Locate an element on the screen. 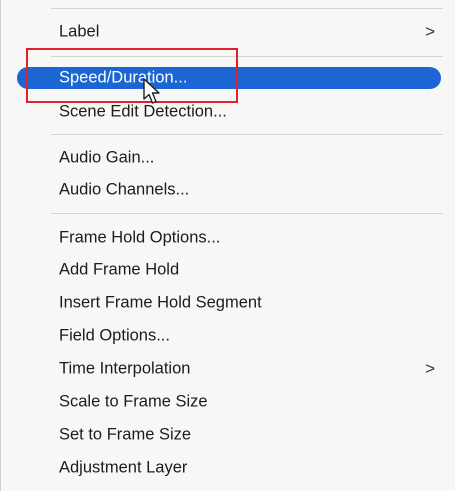 The width and height of the screenshot is (455, 491). menu-item-set-to-frame-size-text: Set to Frame Size is located at coordinates (125, 434).